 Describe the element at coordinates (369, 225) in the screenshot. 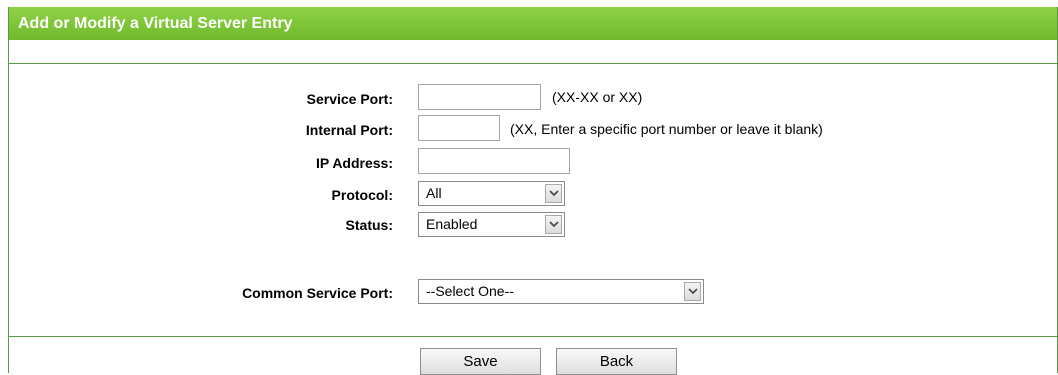

I see `status-label: Status:` at that location.